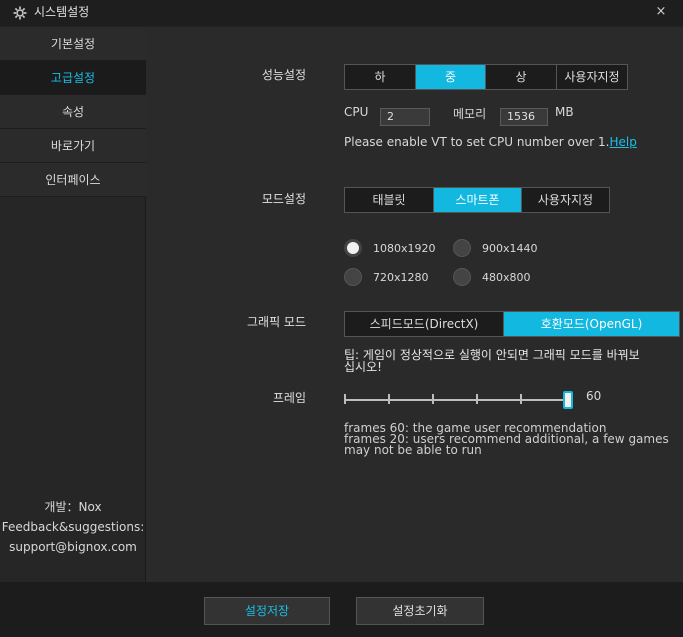 Image resolution: width=683 pixels, height=637 pixels. I want to click on resolution-480x800-radio: 480x800, so click(492, 277).